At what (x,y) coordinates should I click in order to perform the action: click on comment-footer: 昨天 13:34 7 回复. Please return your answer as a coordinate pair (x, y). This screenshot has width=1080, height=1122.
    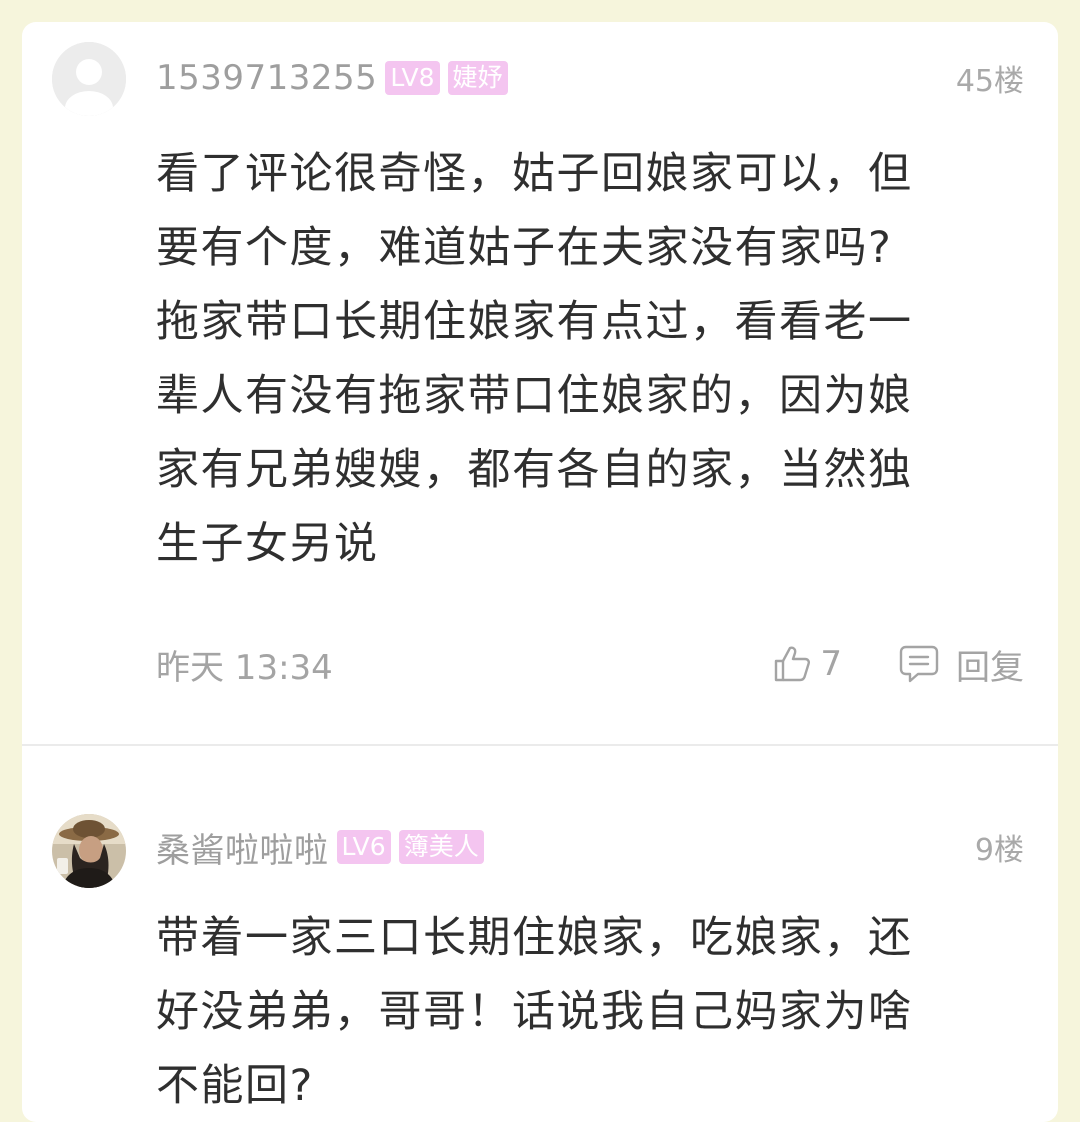
    Looking at the image, I should click on (590, 664).